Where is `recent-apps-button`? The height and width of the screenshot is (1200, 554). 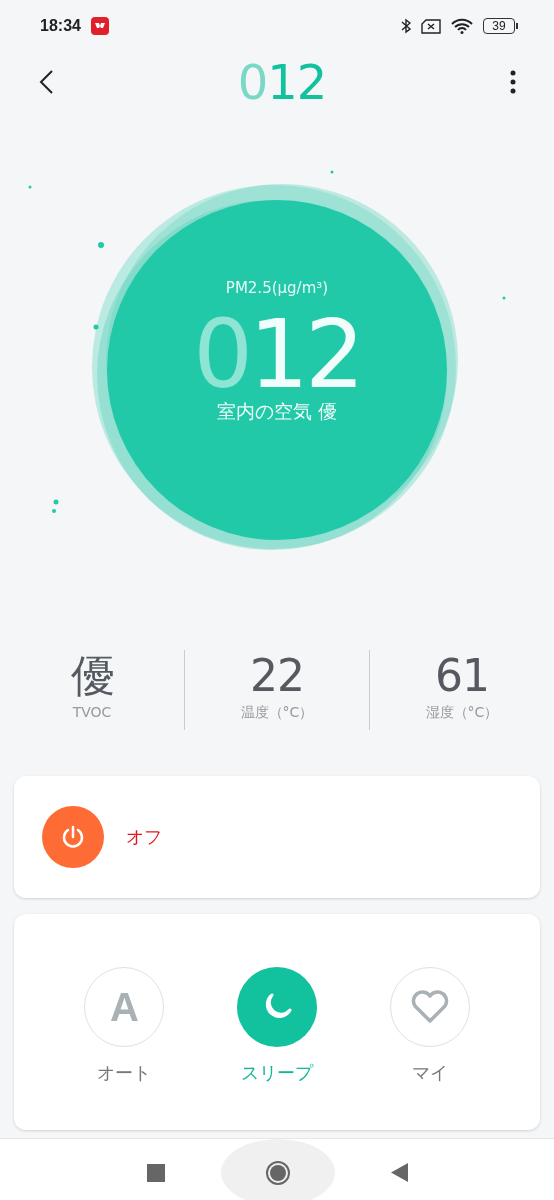 recent-apps-button is located at coordinates (155, 1172).